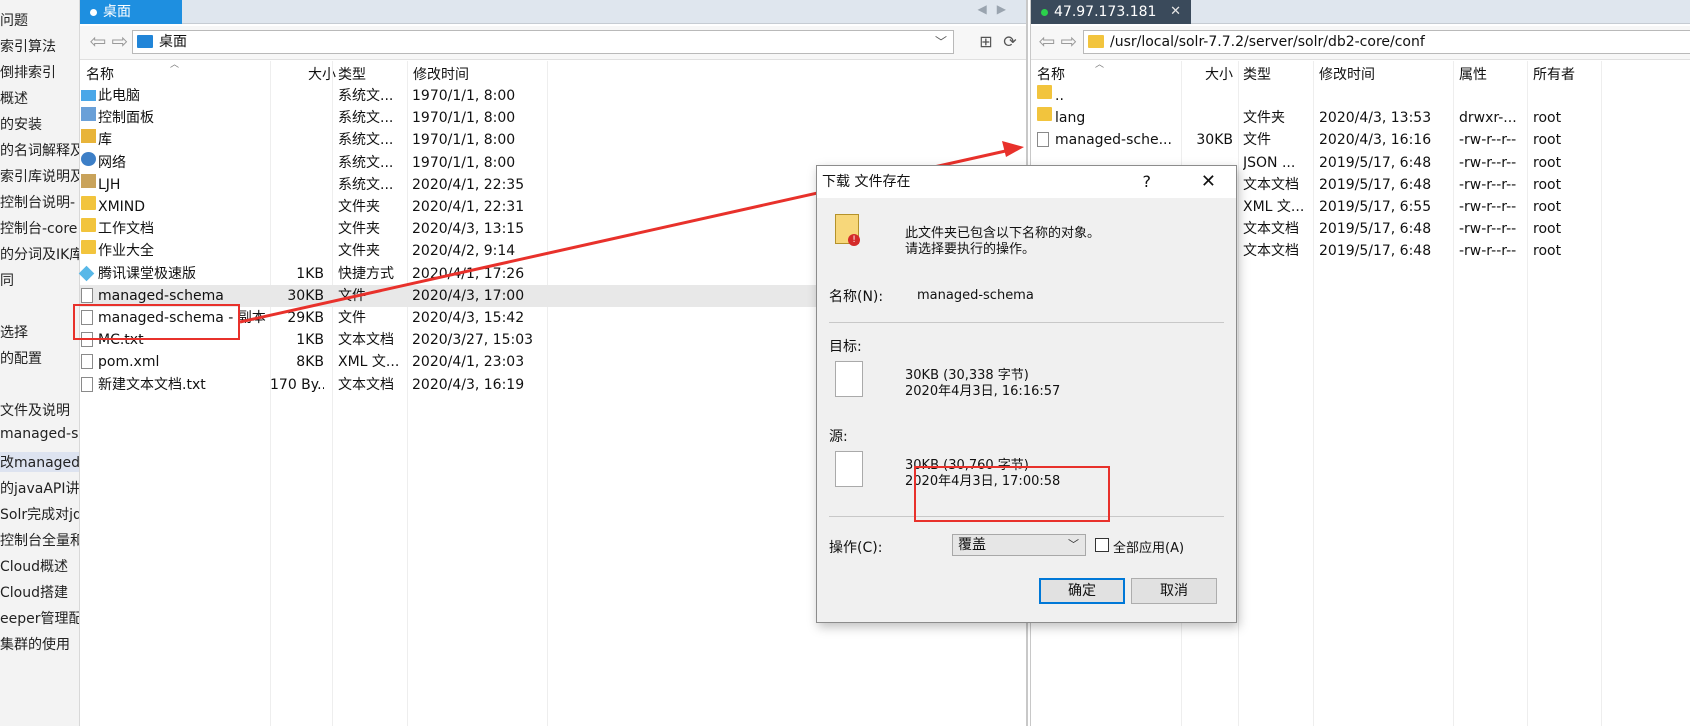 This screenshot has width=1690, height=726. Describe the element at coordinates (997, 9) in the screenshot. I see `tab-scroll-arrows: ◀▶` at that location.